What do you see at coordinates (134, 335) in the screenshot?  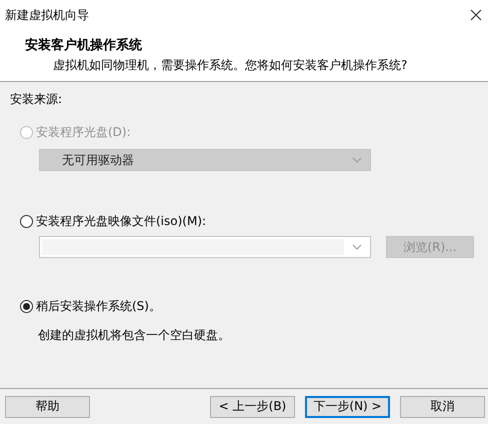 I see `option-description: 创建的虚拟机将包含一个空白硬盘。` at bounding box center [134, 335].